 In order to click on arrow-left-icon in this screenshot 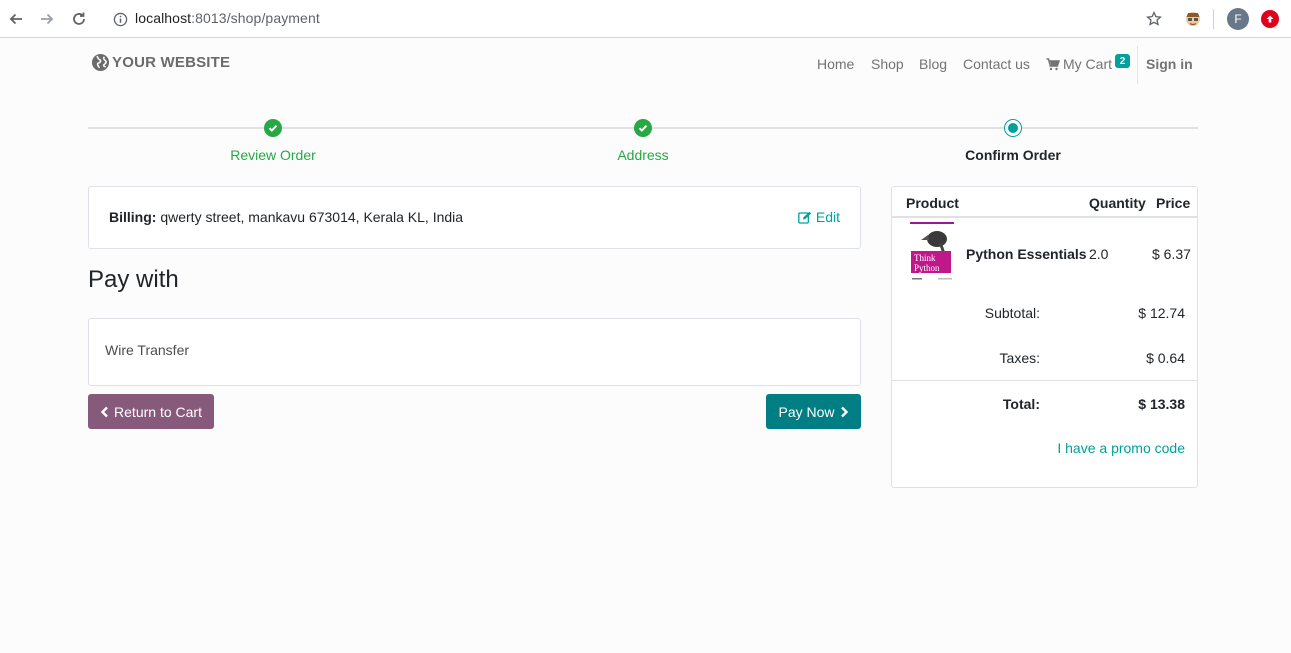, I will do `click(15, 19)`.